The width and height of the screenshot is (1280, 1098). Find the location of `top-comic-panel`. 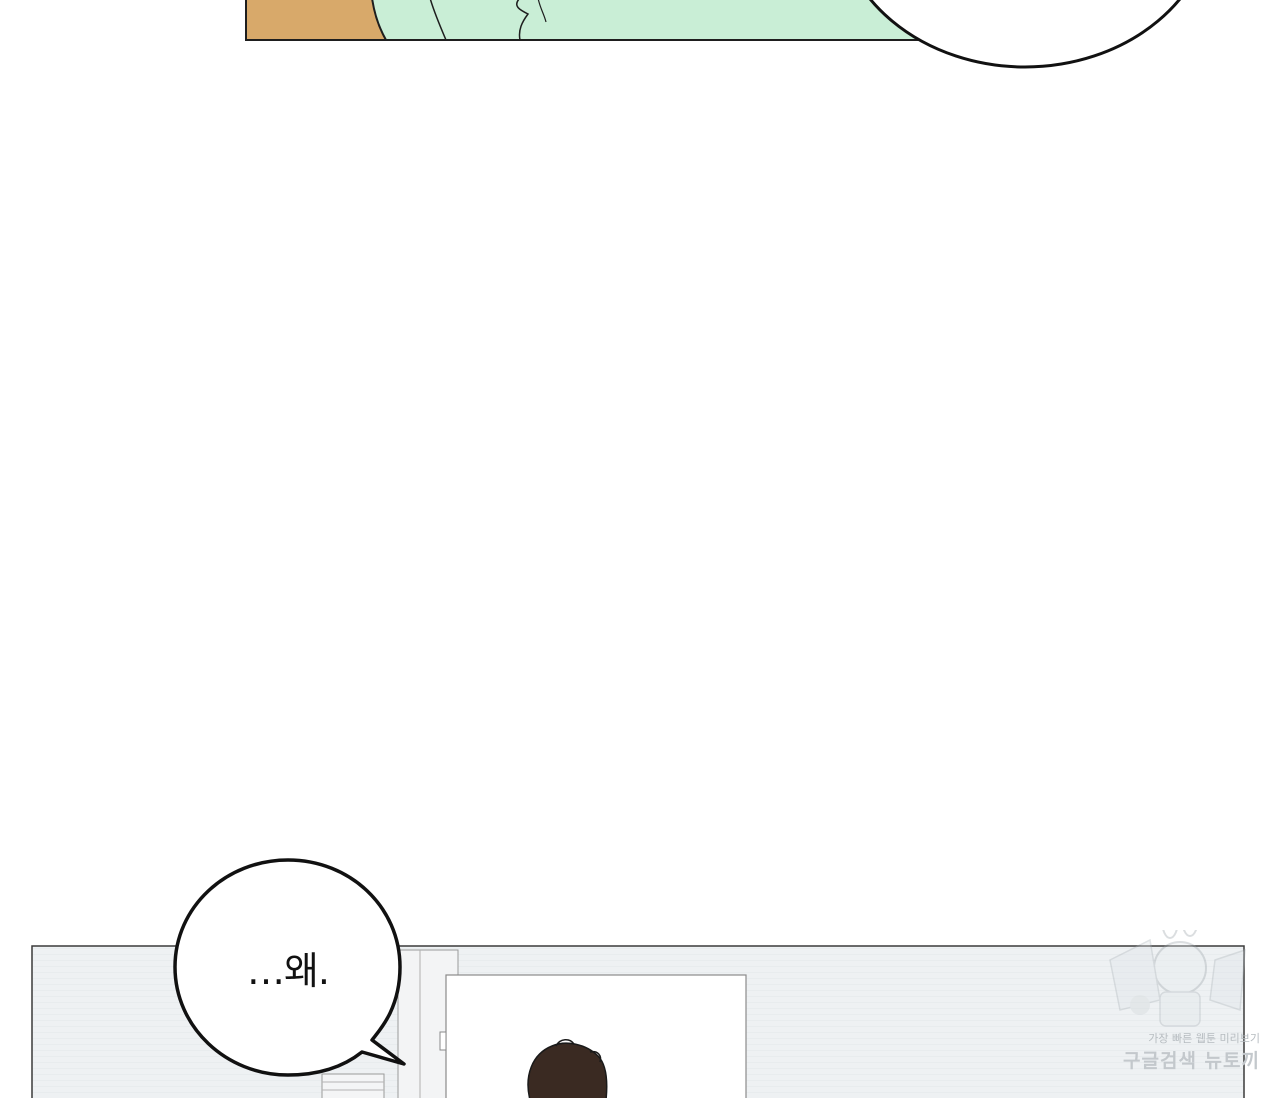

top-comic-panel is located at coordinates (713, 34).